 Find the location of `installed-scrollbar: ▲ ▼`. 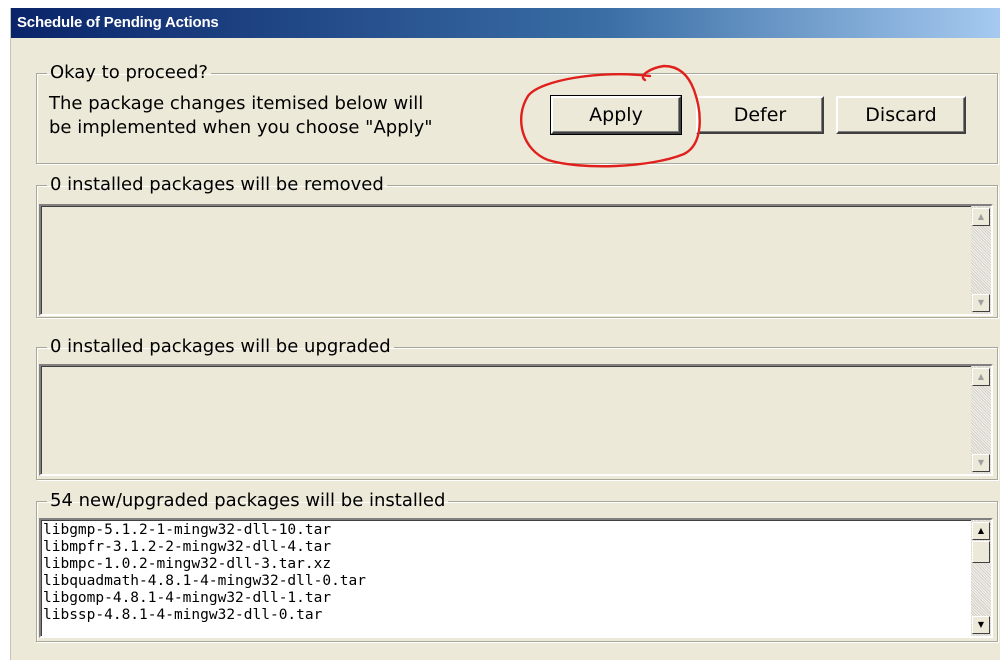

installed-scrollbar: ▲ ▼ is located at coordinates (981, 578).